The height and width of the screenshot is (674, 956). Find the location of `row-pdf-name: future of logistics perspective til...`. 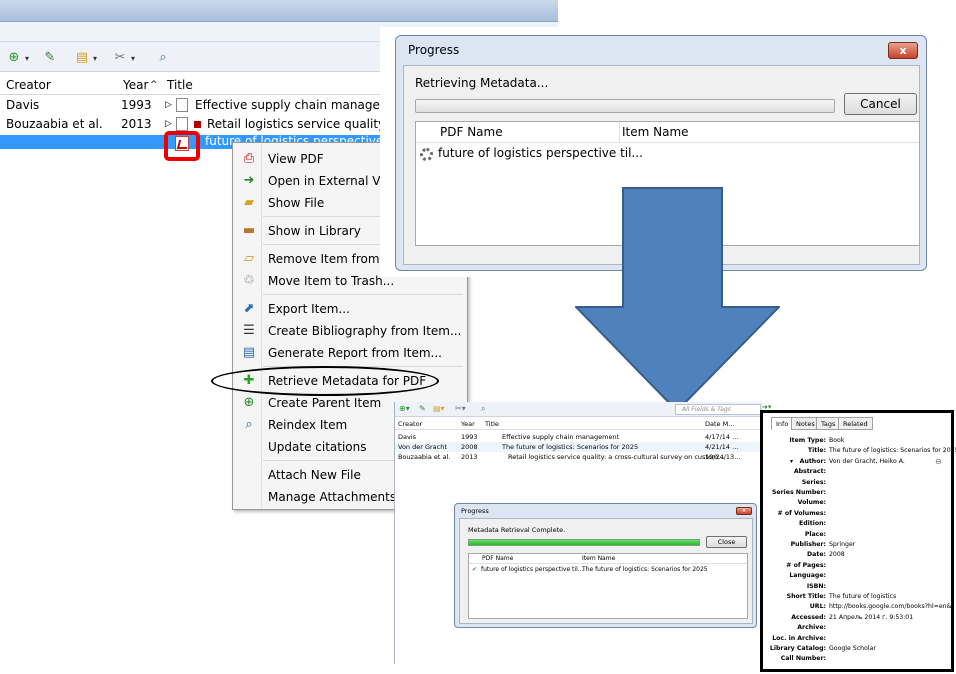

row-pdf-name: future of logistics perspective til... is located at coordinates (532, 569).